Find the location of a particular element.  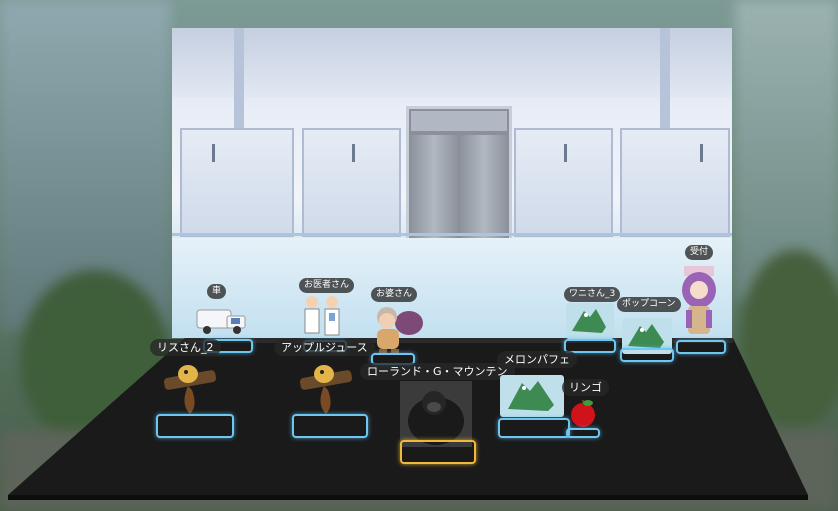

piece-label: リスさん_2 is located at coordinates (185, 347).